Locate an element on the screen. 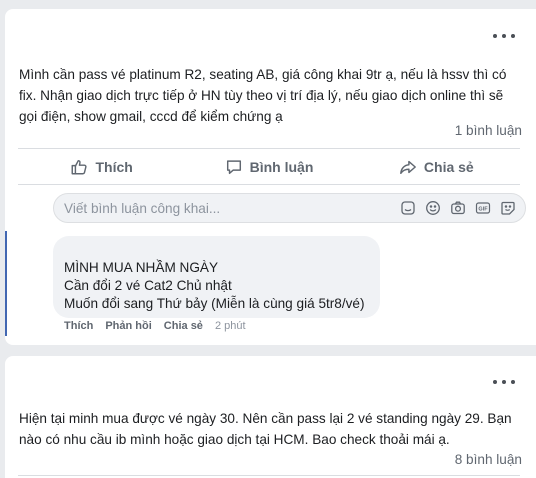 Image resolution: width=536 pixels, height=478 pixels. share-icon is located at coordinates (407, 167).